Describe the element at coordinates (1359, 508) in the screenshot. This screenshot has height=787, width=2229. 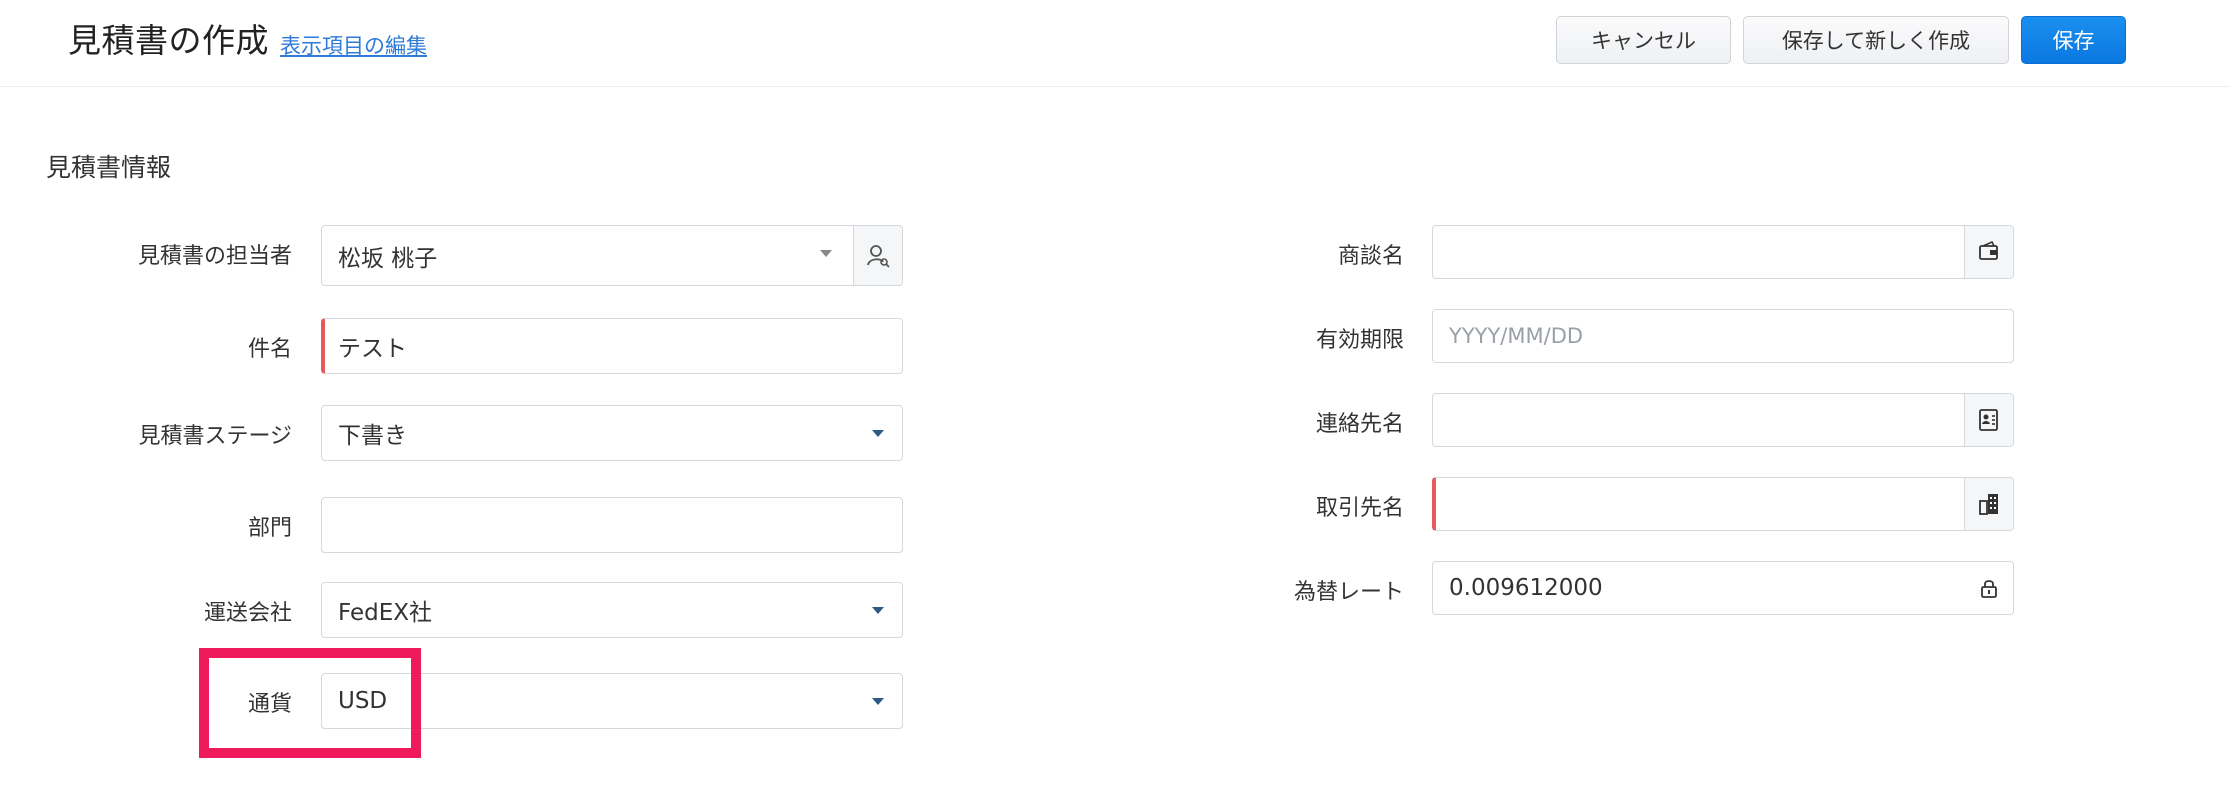
I see `account-label: 取引先名` at that location.